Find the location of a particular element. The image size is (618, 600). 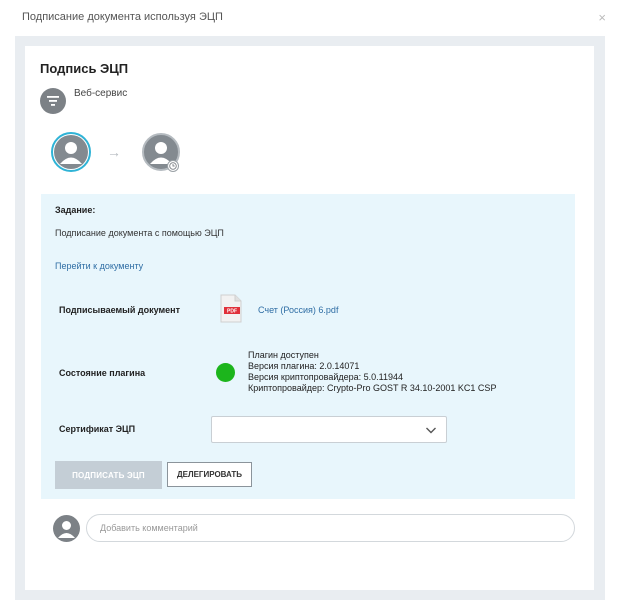

plugin-state-label: Состояние плагина is located at coordinates (102, 373).